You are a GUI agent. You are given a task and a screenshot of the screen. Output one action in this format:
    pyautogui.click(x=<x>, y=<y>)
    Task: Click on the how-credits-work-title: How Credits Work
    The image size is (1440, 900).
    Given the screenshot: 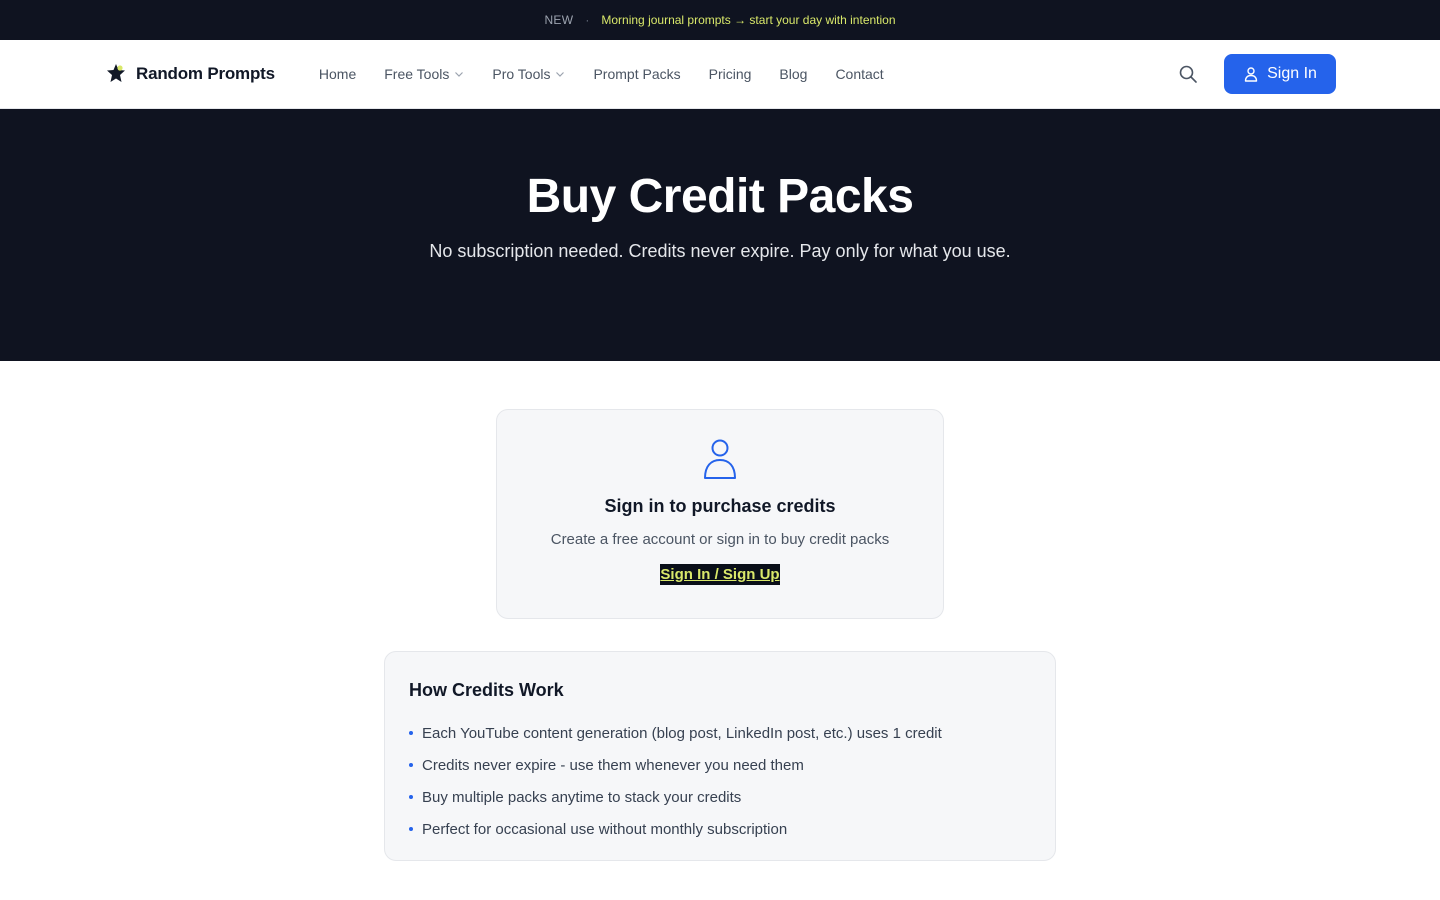 What is the action you would take?
    pyautogui.click(x=486, y=690)
    